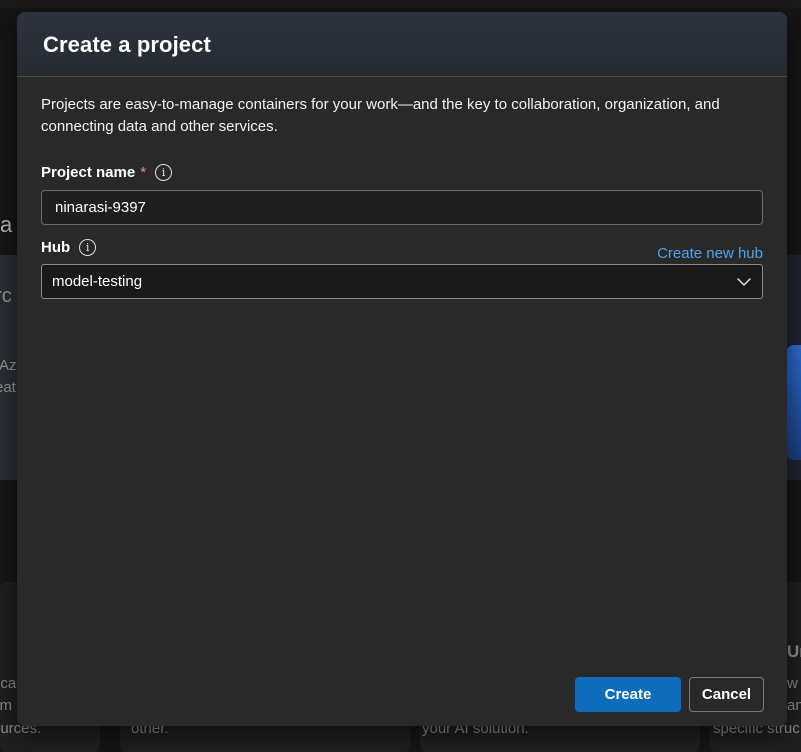 The height and width of the screenshot is (752, 801). Describe the element at coordinates (628, 694) in the screenshot. I see `create-button: Create` at that location.